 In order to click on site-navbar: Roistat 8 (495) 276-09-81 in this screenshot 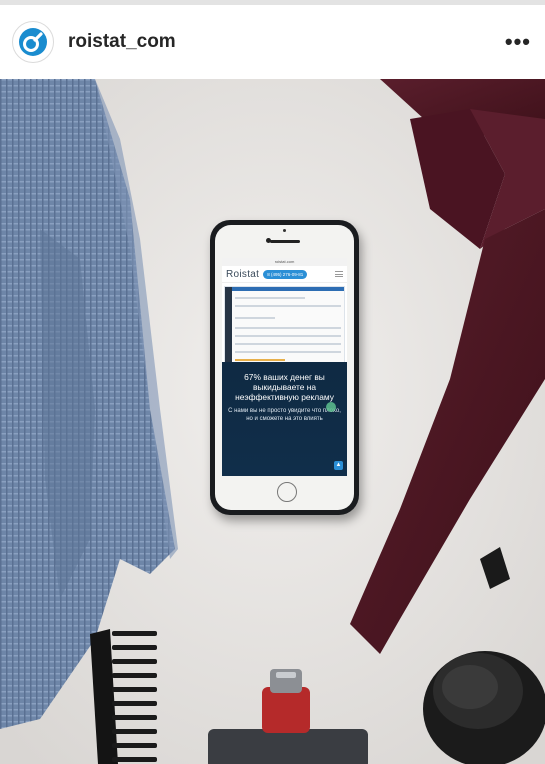, I will do `click(284, 274)`.